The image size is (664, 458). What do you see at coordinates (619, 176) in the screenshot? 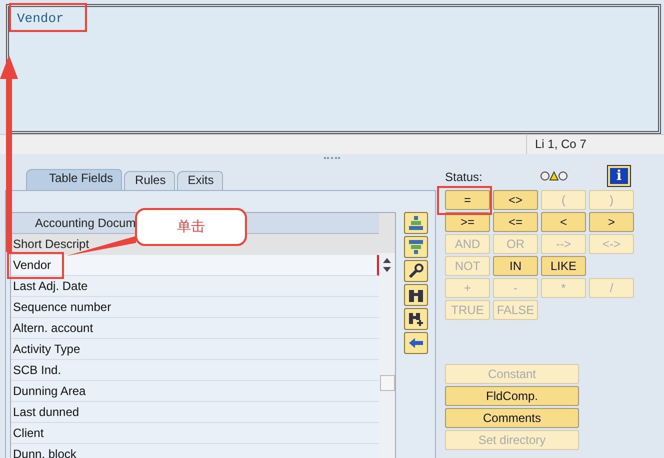
I see `info-button: i` at bounding box center [619, 176].